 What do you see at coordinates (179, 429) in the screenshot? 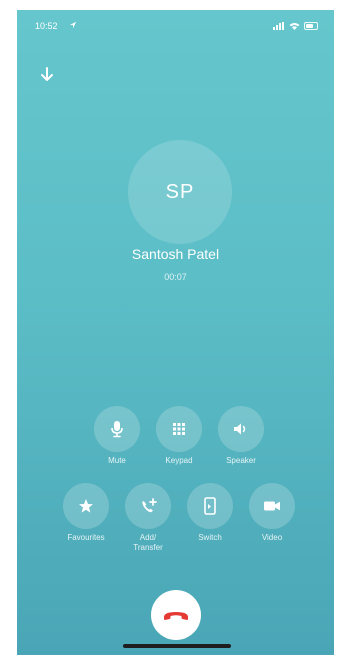
I see `keypad-icon` at bounding box center [179, 429].